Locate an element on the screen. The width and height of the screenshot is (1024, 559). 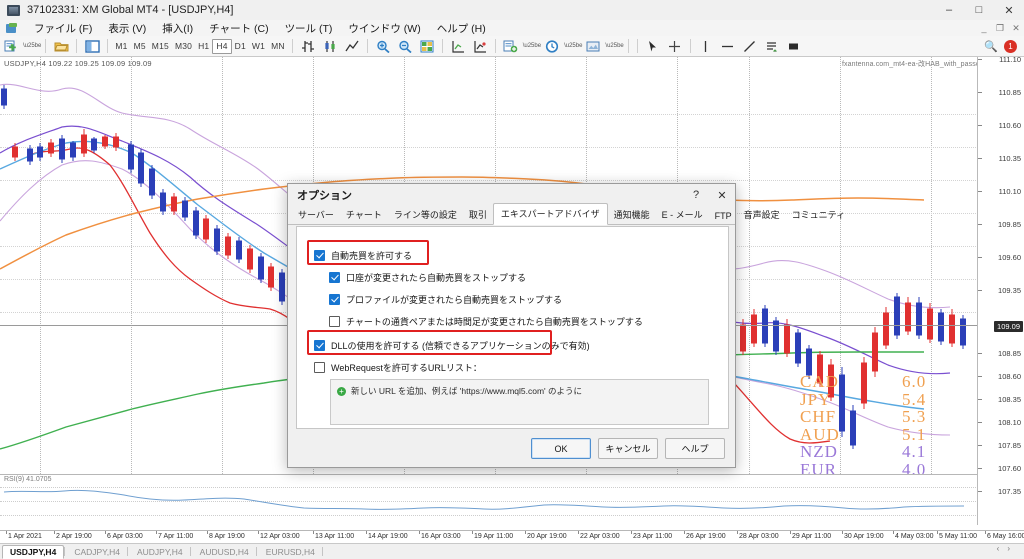
chart-tab-cadjpy: CADJPY,H4 is located at coordinates (97, 552).